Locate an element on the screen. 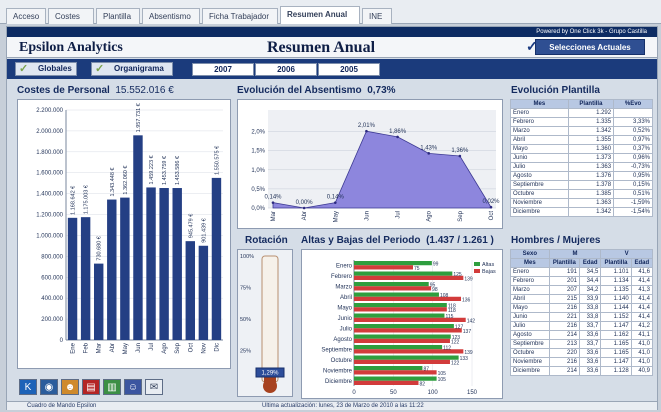  bar-bajas is located at coordinates (402, 340).